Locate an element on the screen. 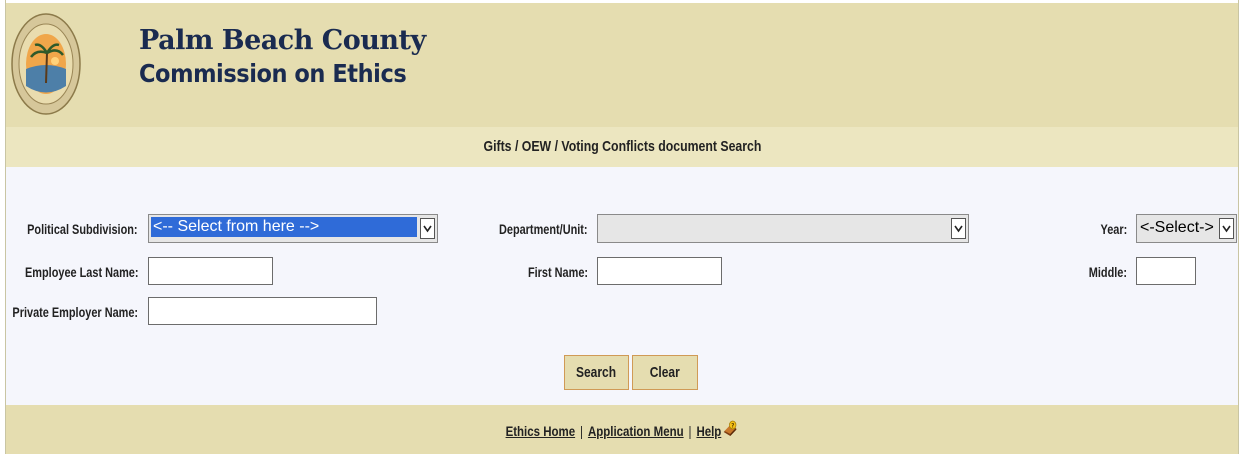 Image resolution: width=1244 pixels, height=454 pixels. org-name-line1: Palm Beach County is located at coordinates (282, 40).